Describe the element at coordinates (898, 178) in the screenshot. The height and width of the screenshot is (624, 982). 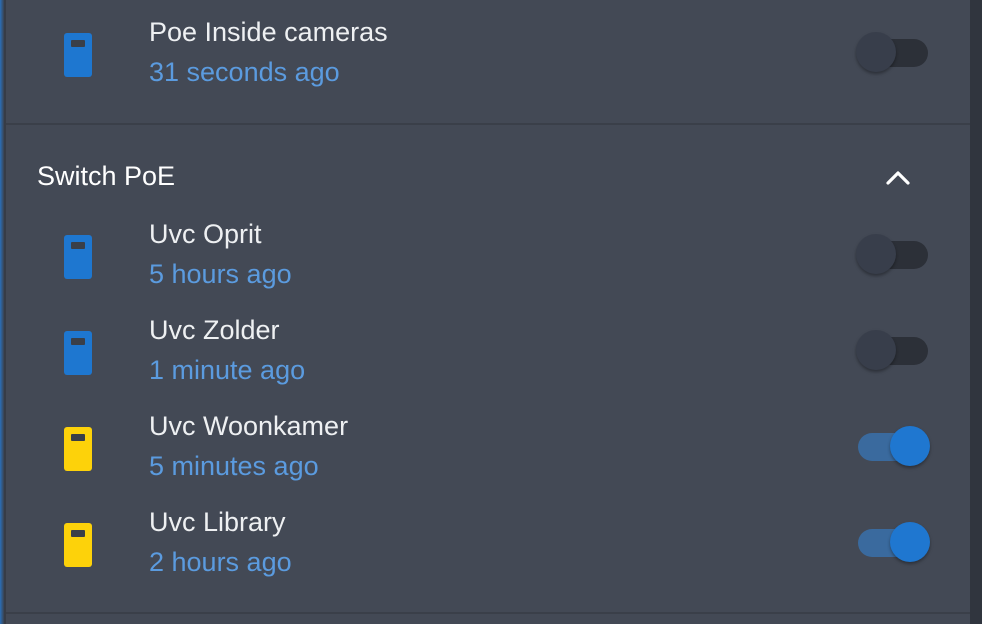
I see `chevron-up-icon` at that location.